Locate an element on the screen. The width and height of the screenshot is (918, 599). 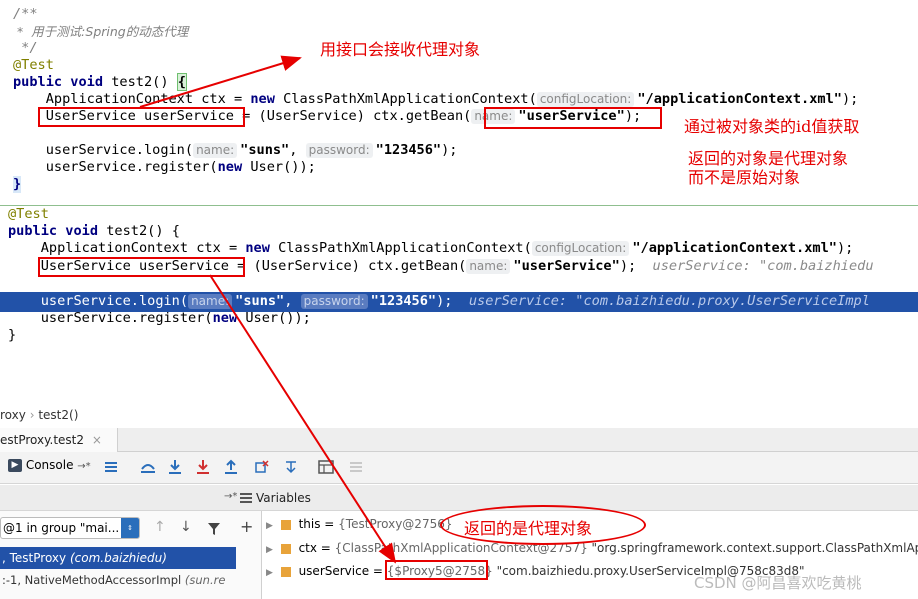
watermark: CSDN @阿昌喜欢吃黄桃 is located at coordinates (778, 583).